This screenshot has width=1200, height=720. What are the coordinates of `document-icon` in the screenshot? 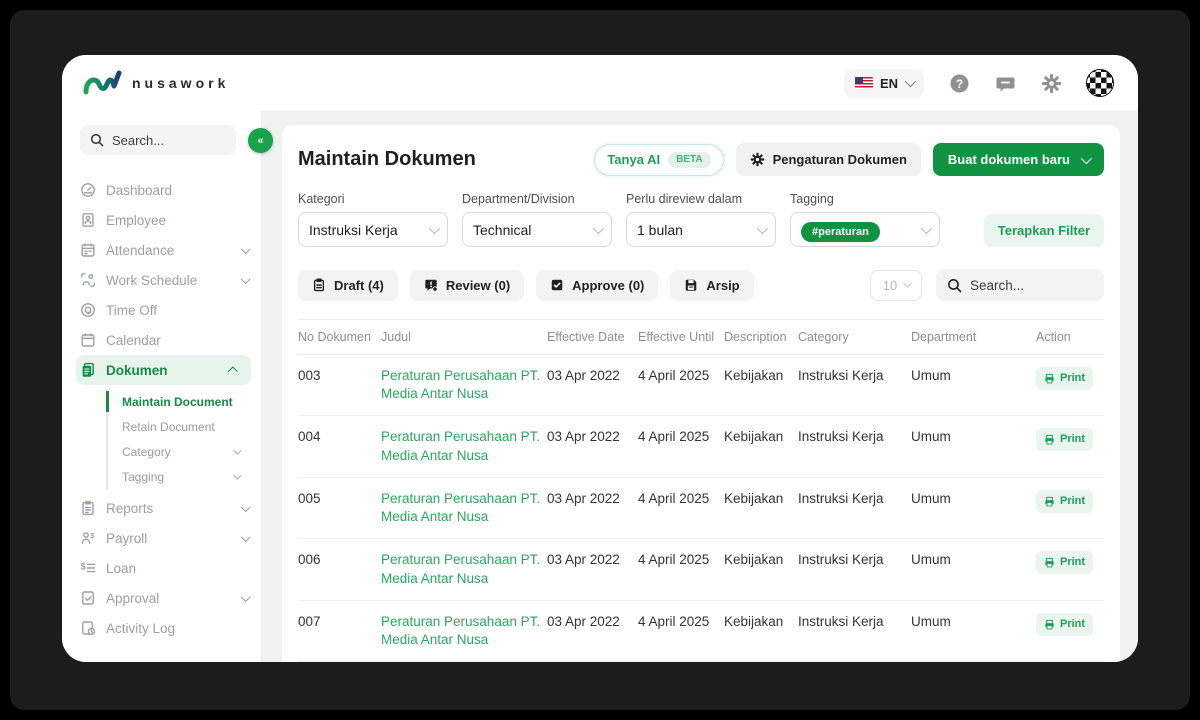 It's located at (88, 370).